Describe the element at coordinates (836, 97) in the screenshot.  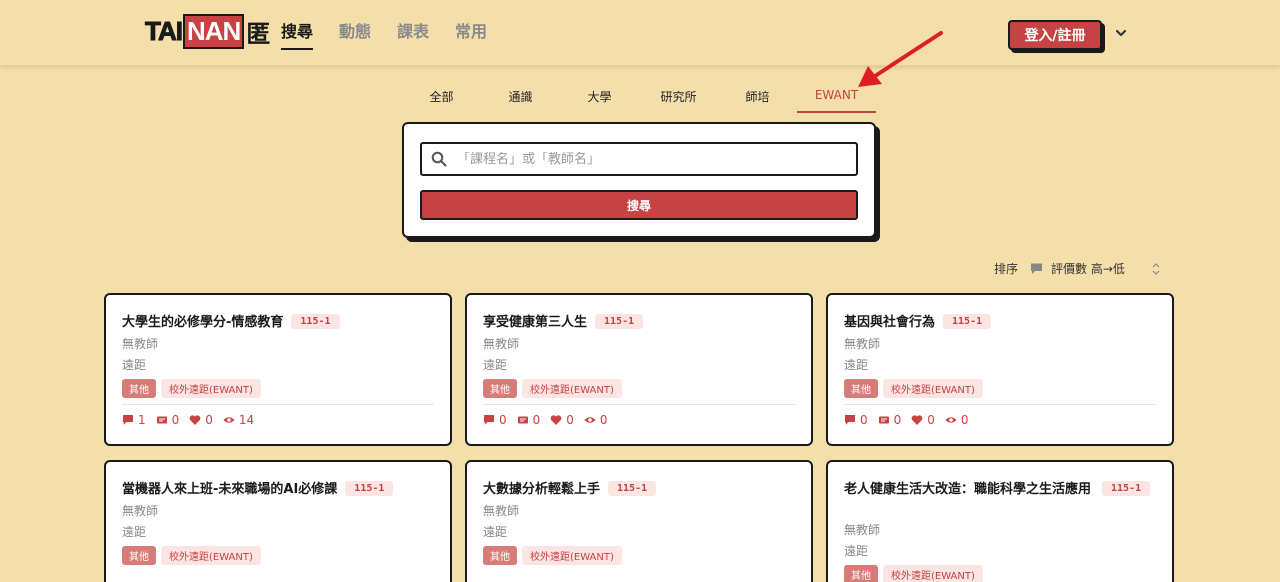
I see `tab-ewant: EWANT` at that location.